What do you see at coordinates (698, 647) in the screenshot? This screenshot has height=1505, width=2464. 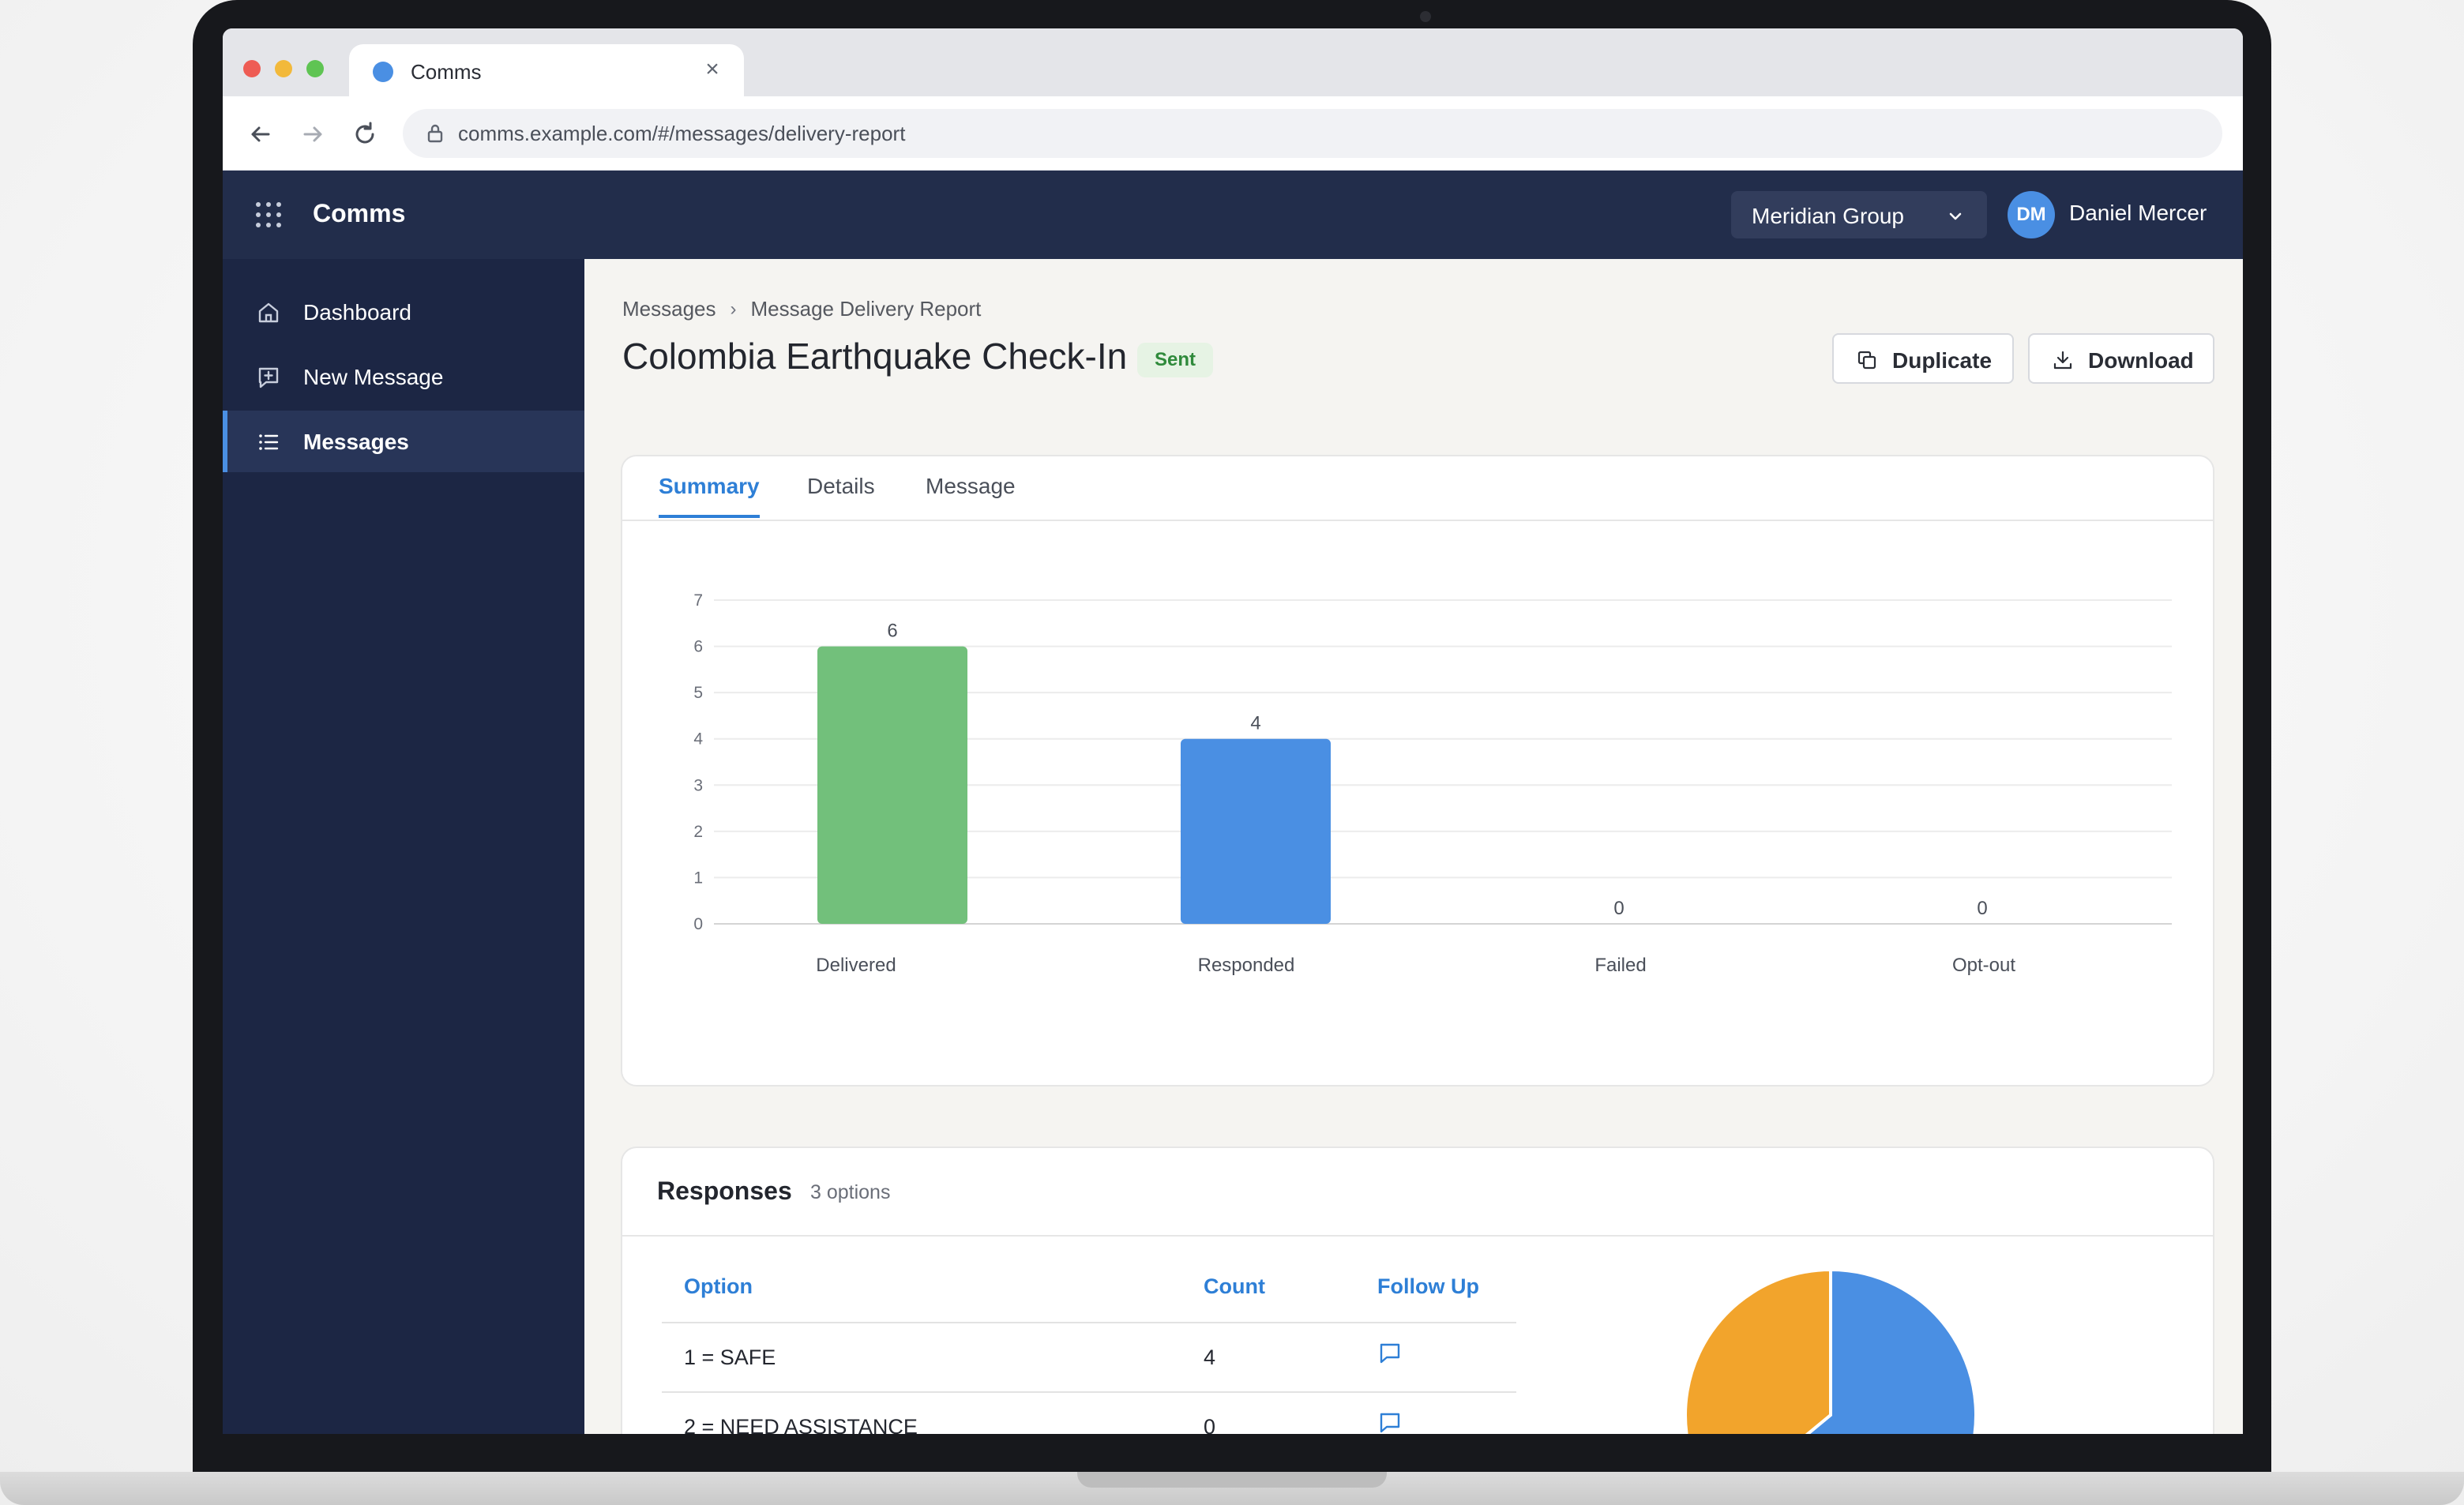 I see `y-tick-label: 6` at bounding box center [698, 647].